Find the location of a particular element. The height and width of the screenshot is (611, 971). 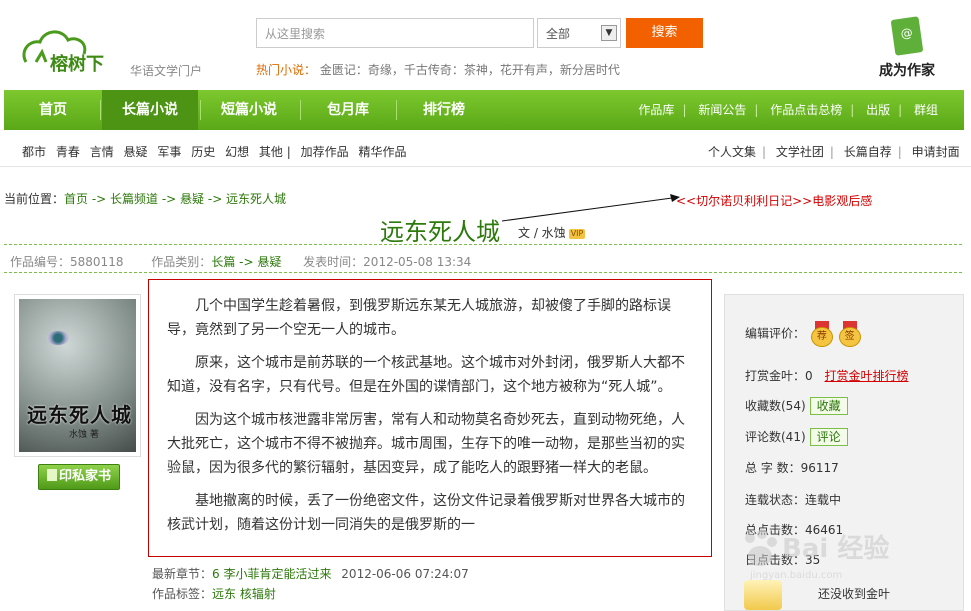

subnav-item: 其他 | is located at coordinates (275, 152).